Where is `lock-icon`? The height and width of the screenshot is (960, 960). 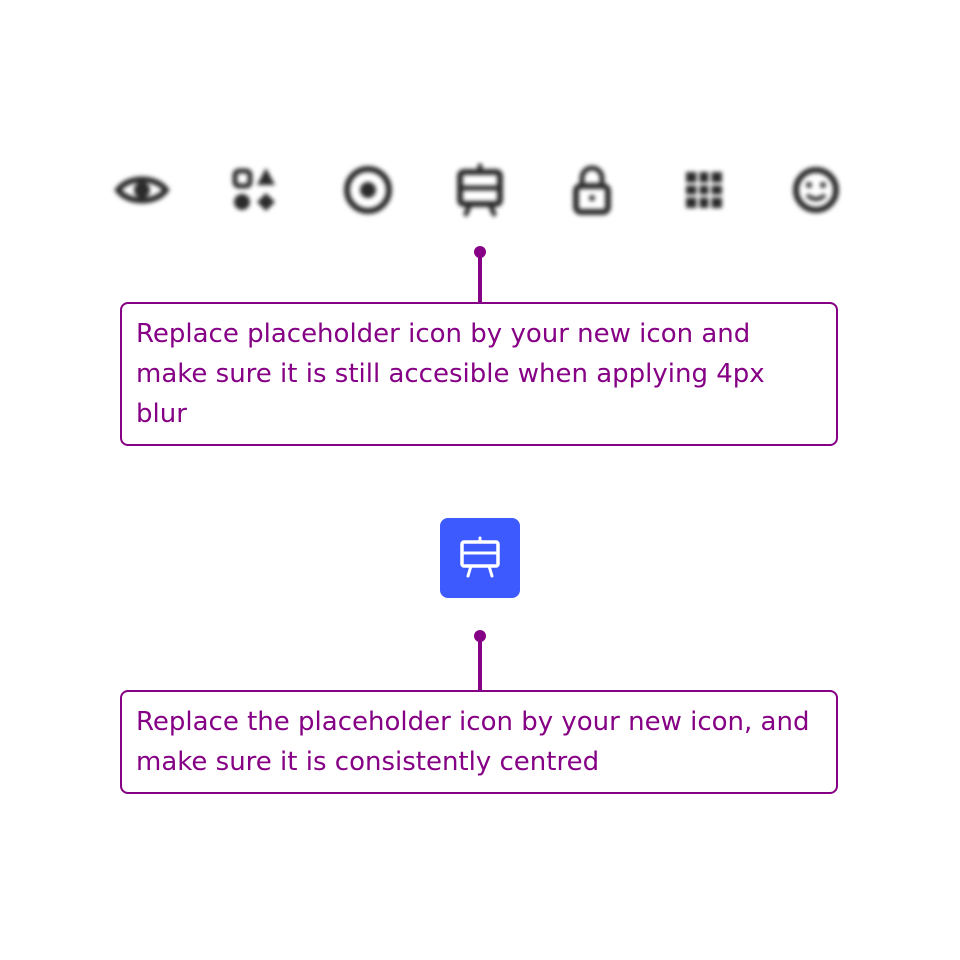 lock-icon is located at coordinates (592, 190).